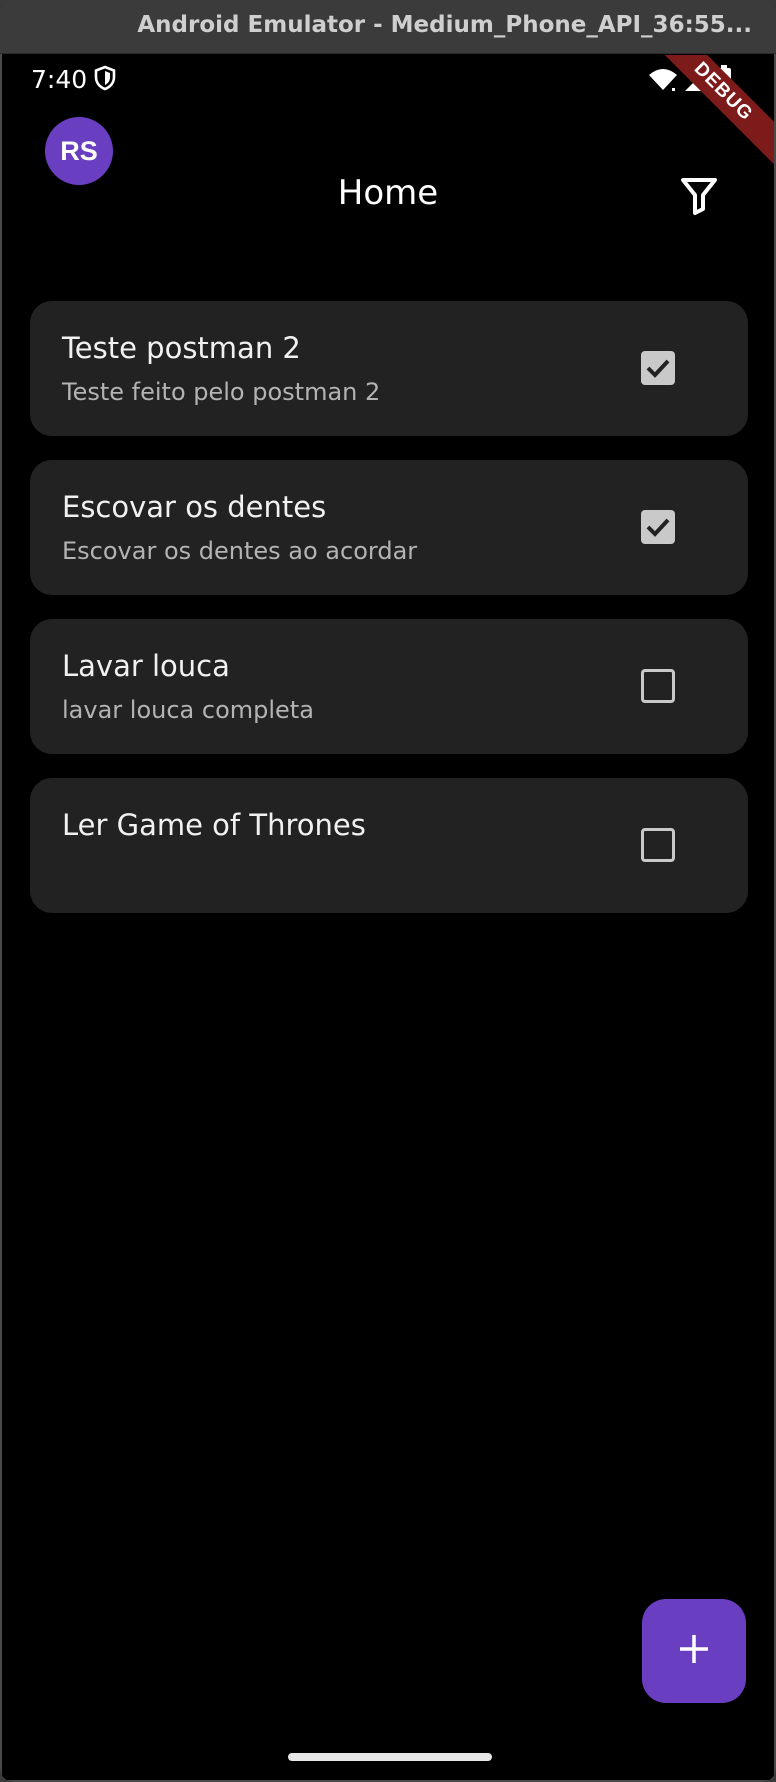  I want to click on task-description: lavar louca completa, so click(188, 710).